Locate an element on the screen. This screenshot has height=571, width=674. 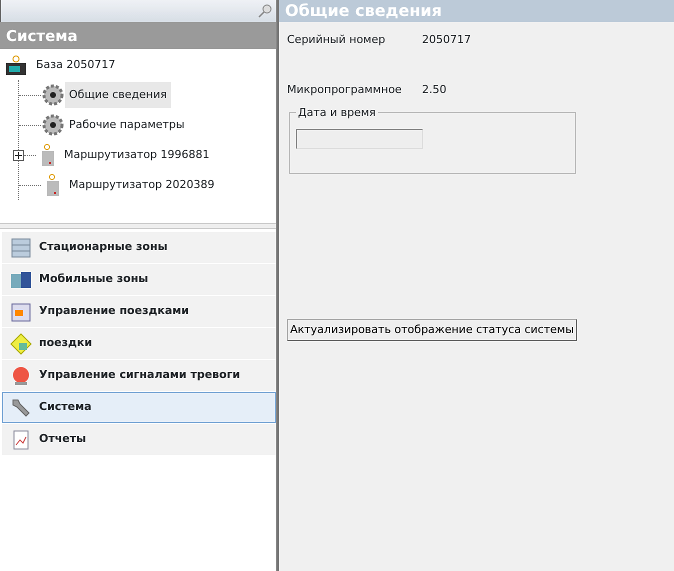
field-label: Серийный номер is located at coordinates (336, 40).